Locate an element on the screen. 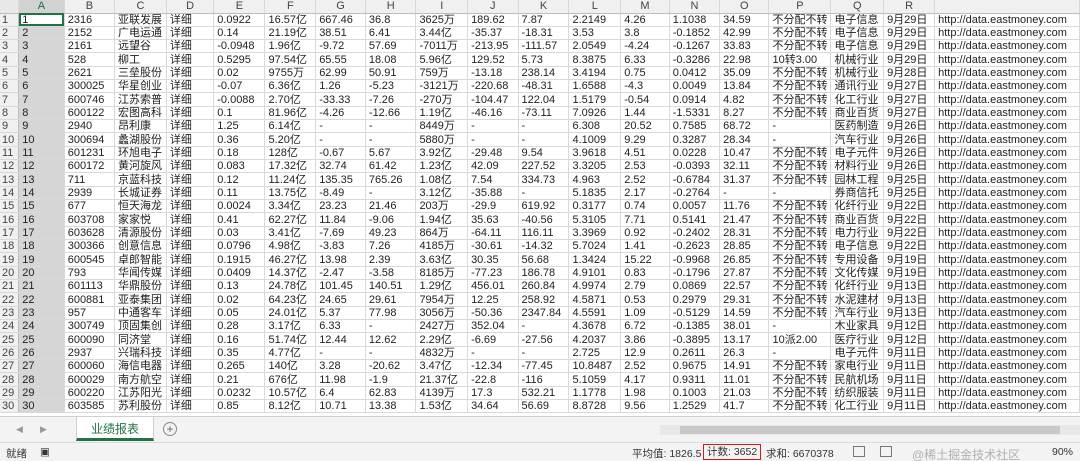  cell: -29.9 is located at coordinates (493, 206).